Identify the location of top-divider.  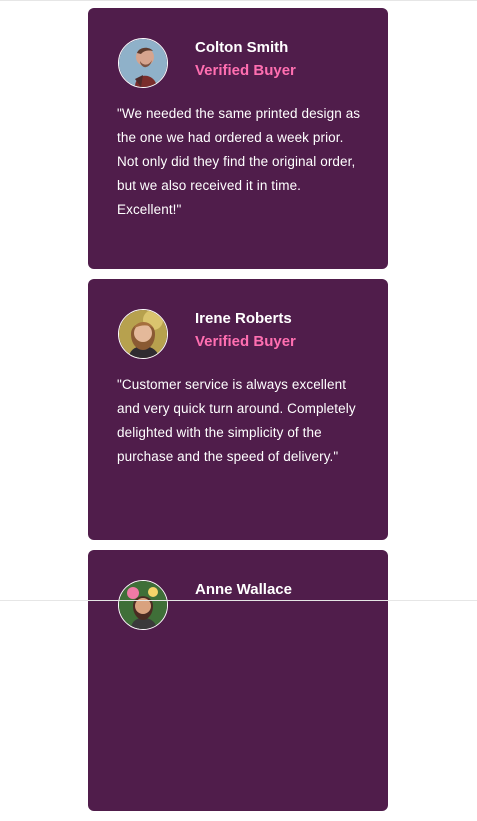
(238, 0).